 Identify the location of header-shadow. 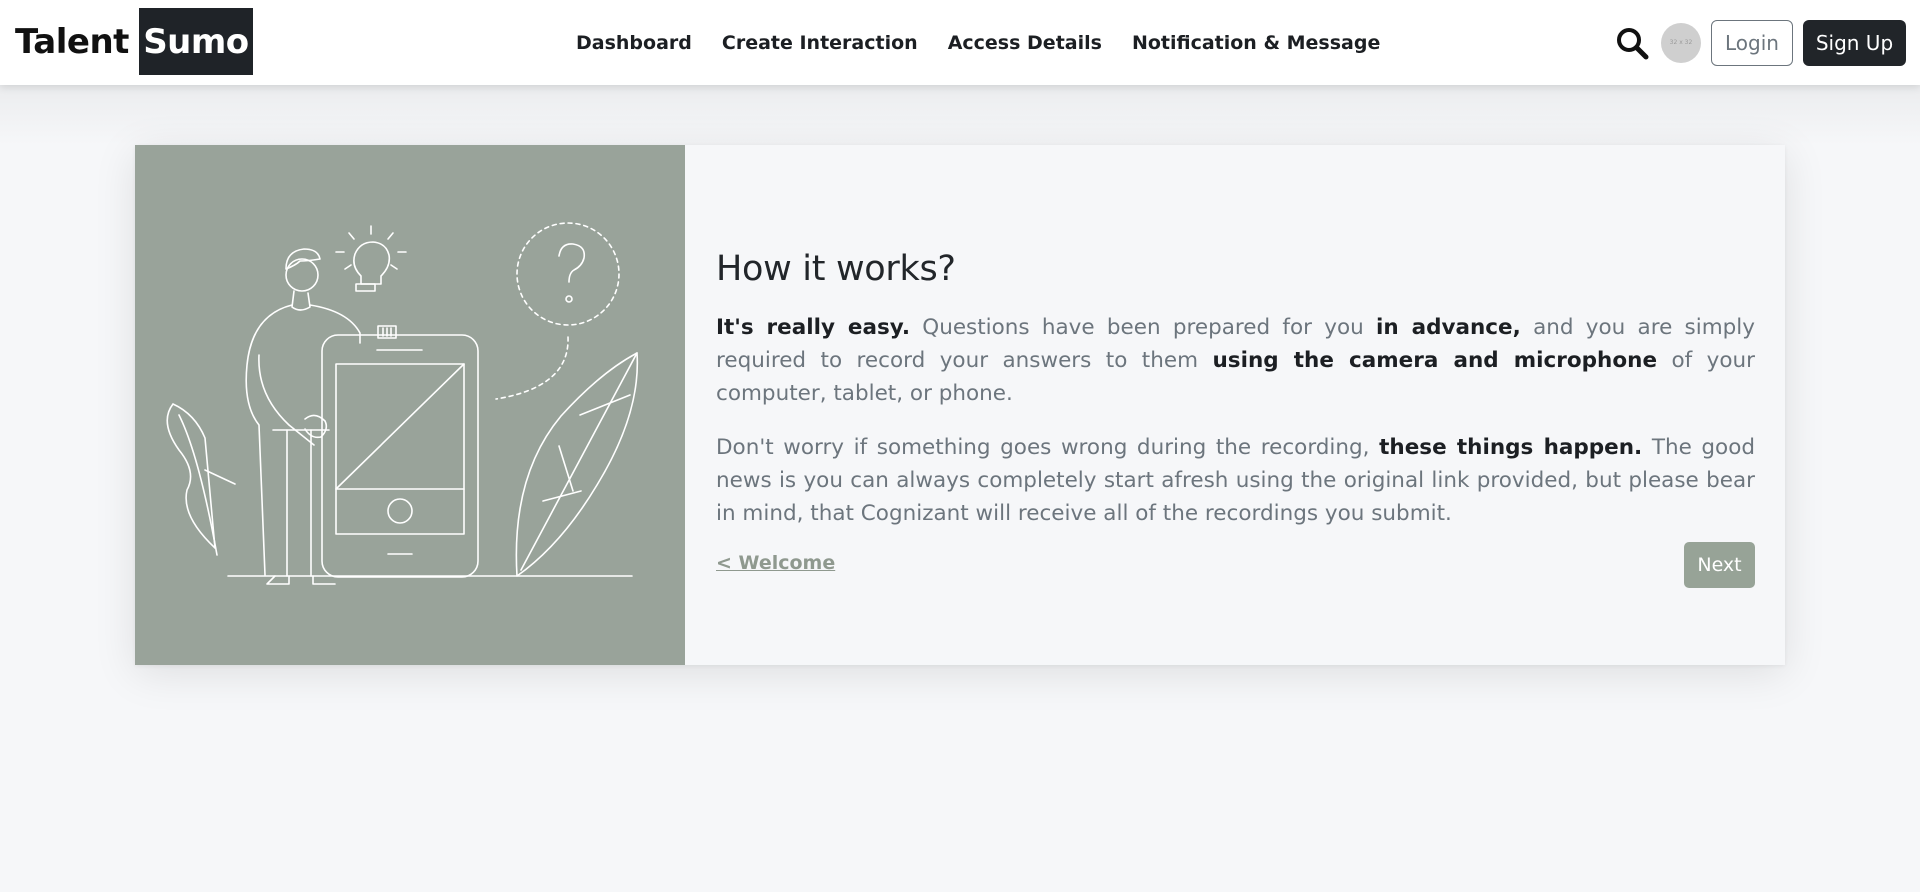
(960, 115).